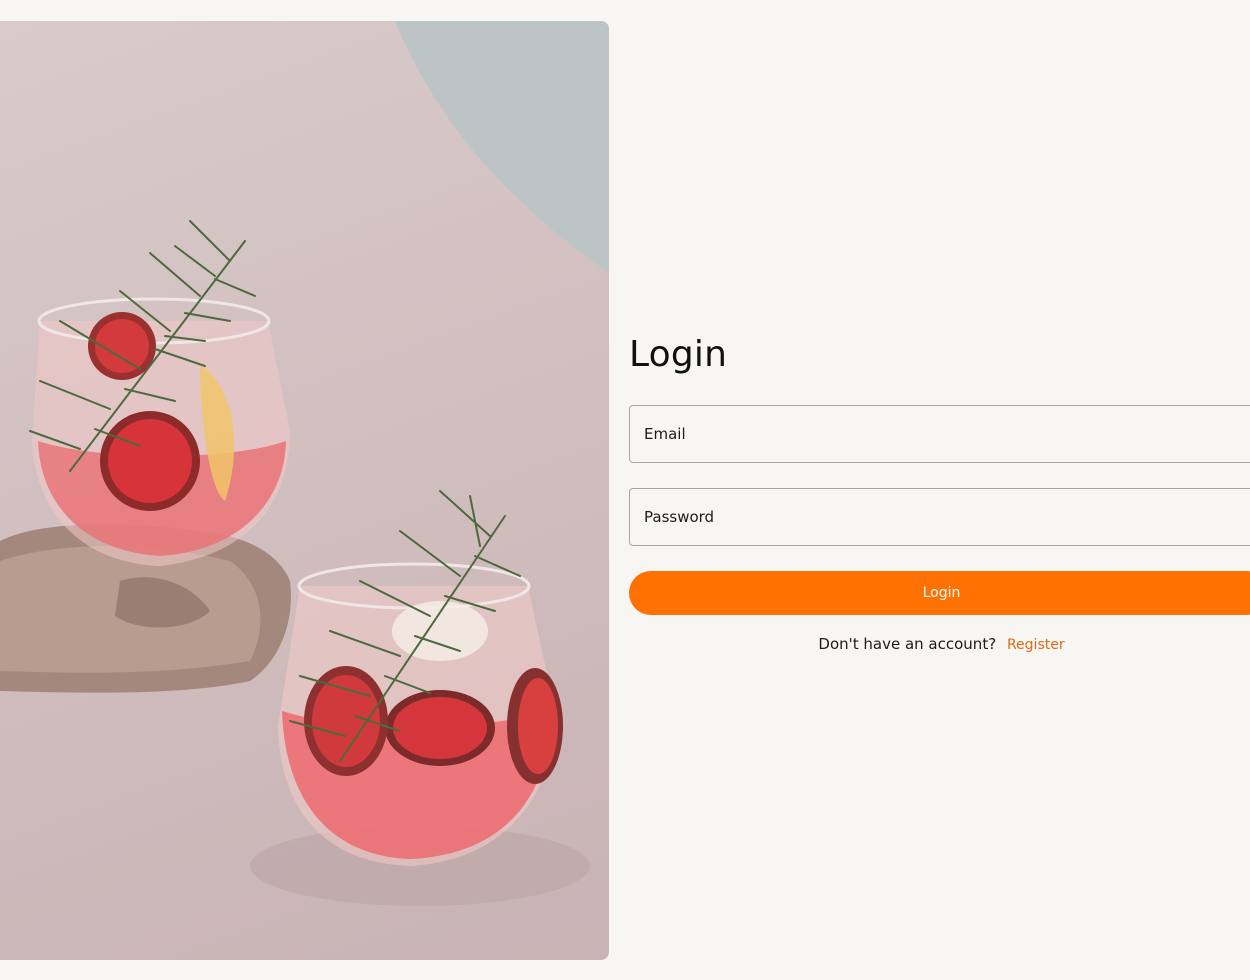 The height and width of the screenshot is (980, 1250). Describe the element at coordinates (420, 714) in the screenshot. I see `glass-right` at that location.